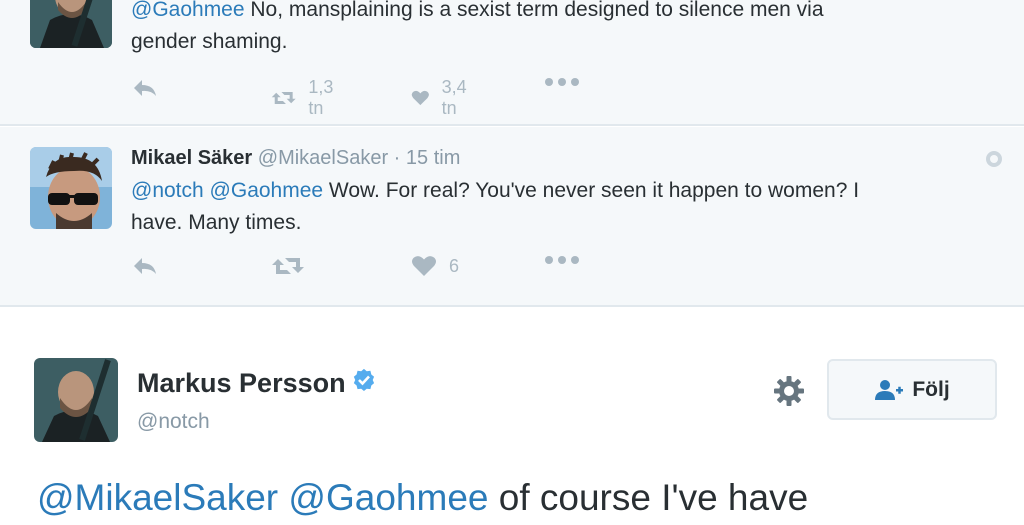 The image size is (1024, 525). What do you see at coordinates (256, 383) in the screenshot?
I see `author-name: Markus Persson` at bounding box center [256, 383].